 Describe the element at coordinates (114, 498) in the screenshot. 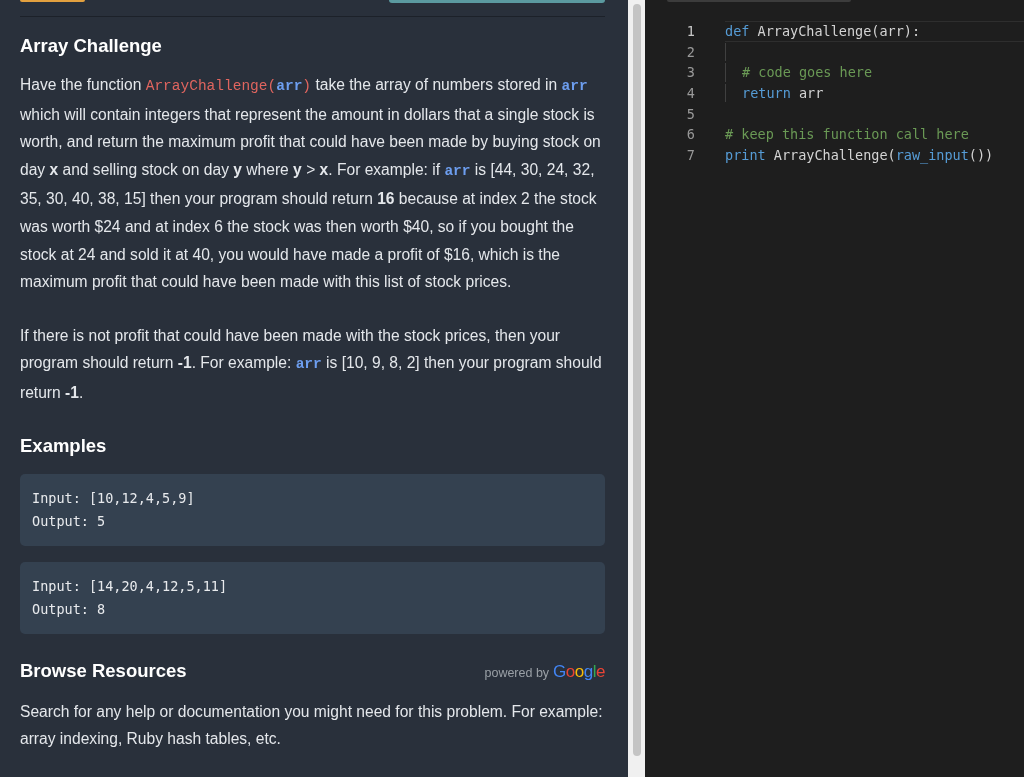

I see `example-input-text: Input: [10,12,4,5,9]` at that location.